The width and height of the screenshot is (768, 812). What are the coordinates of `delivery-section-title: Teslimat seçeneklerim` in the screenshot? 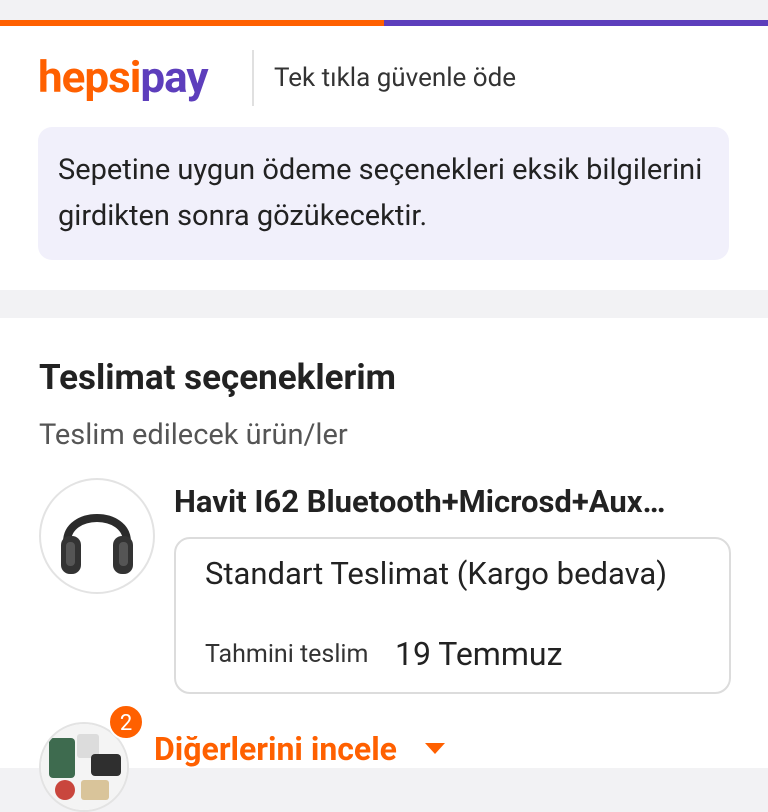 It's located at (217, 377).